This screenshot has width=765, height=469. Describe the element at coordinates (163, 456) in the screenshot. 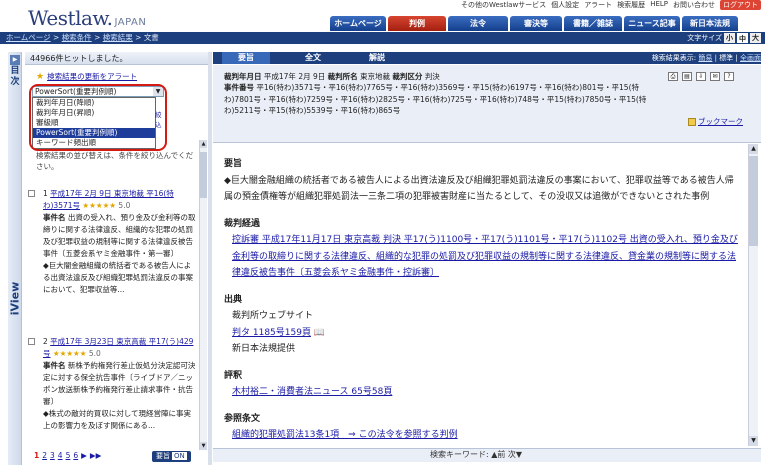

I see `summary-toggle-label: 要旨` at that location.